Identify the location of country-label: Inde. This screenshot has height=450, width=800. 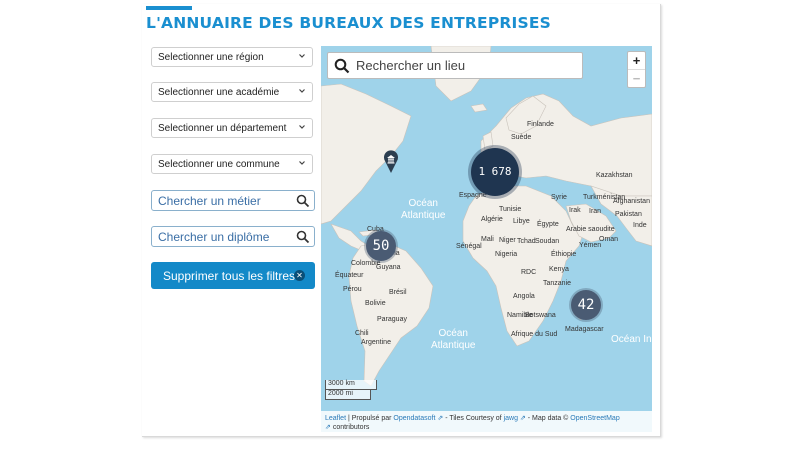
(640, 225).